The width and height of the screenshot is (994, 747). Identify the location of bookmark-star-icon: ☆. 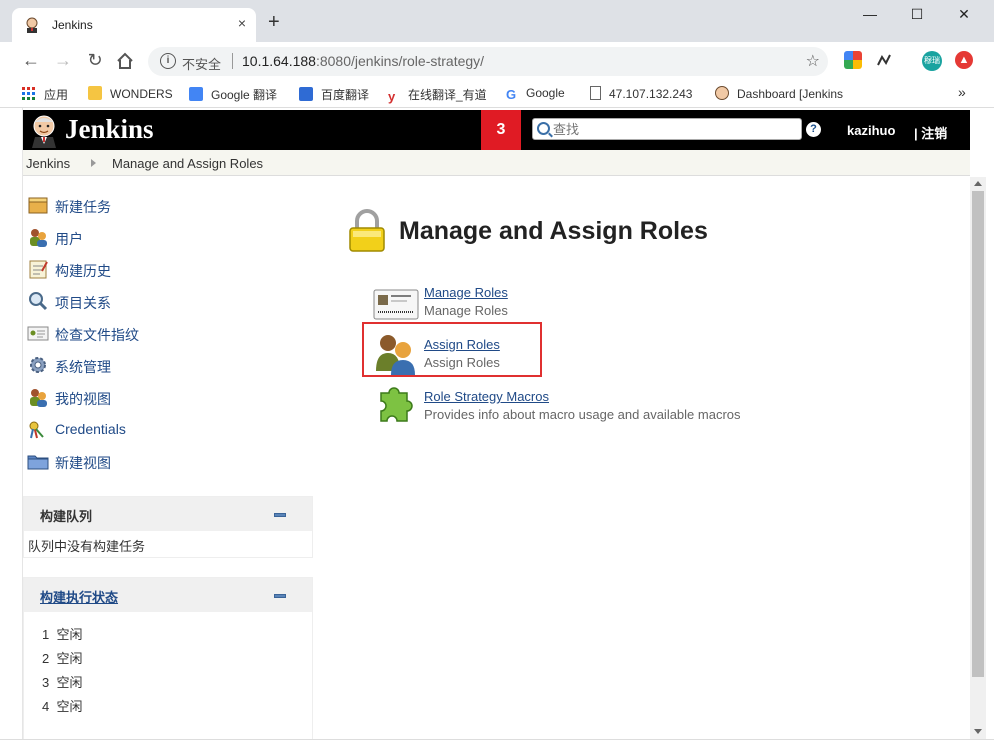
(813, 61).